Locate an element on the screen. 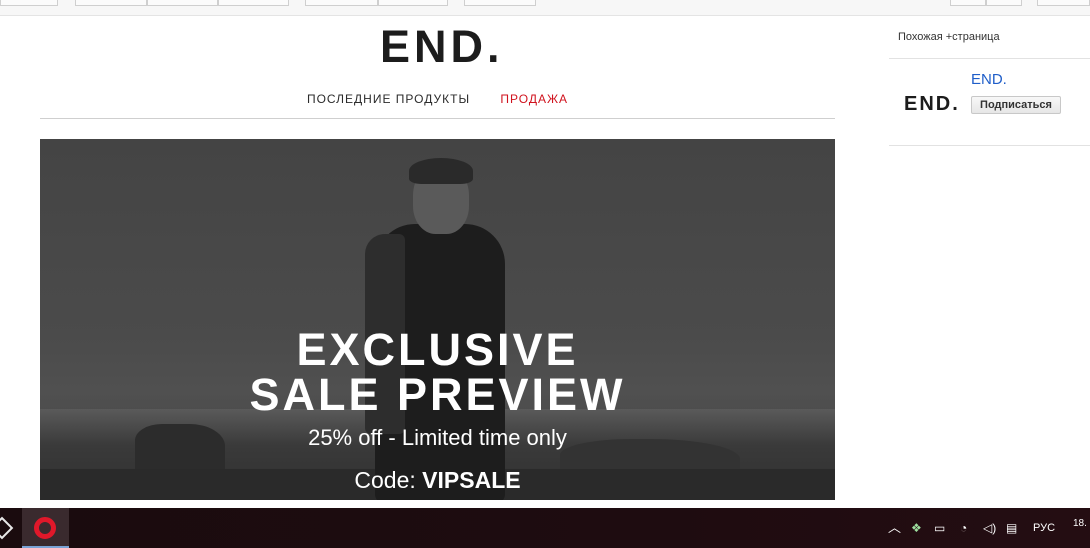  email-nav: ПОСЛЕДНИЕ ПРОДУКТЫ ПРОДАЖА is located at coordinates (437, 103).